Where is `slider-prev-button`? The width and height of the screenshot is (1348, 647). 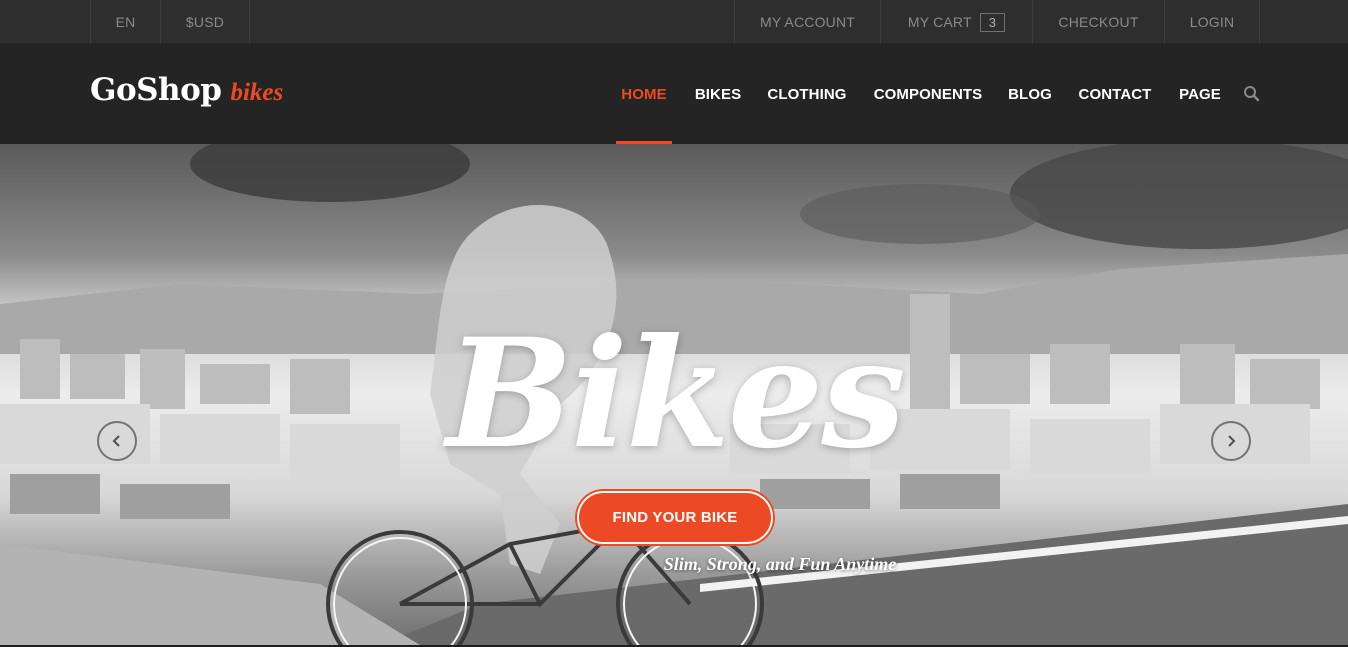 slider-prev-button is located at coordinates (117, 441).